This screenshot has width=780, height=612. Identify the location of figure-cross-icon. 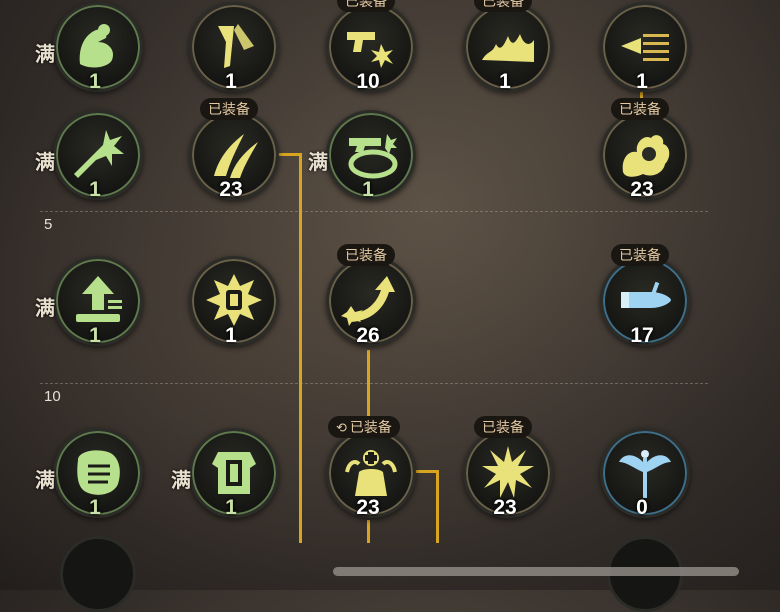
(371, 473).